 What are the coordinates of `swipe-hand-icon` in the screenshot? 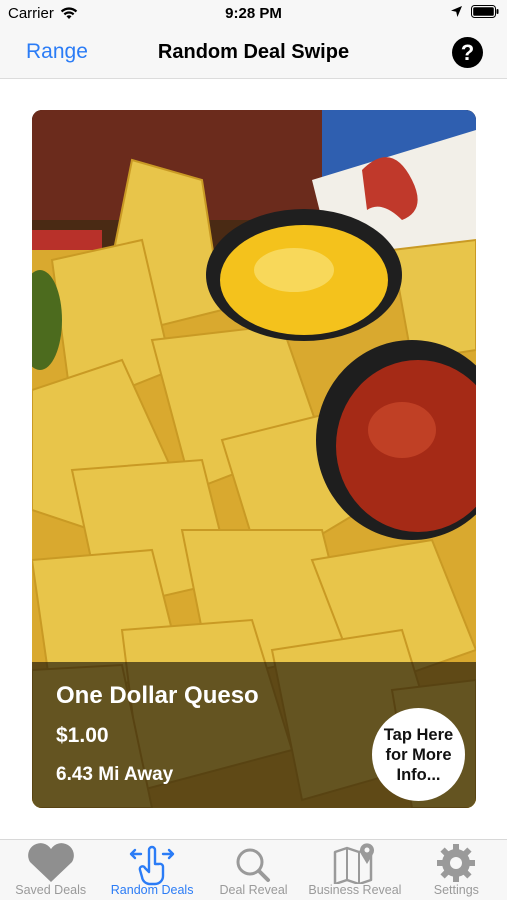 It's located at (152, 865).